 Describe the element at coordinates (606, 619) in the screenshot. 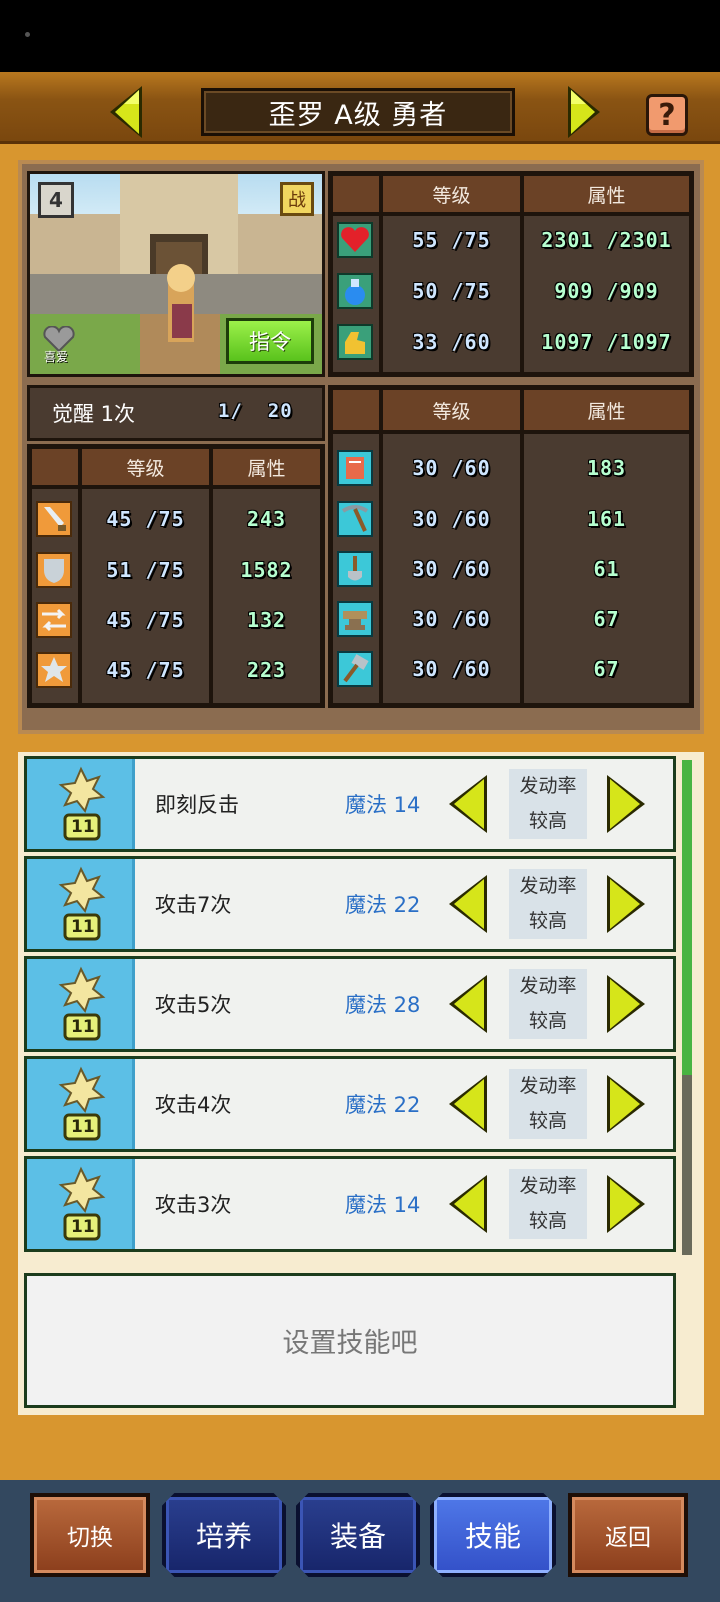

I see `craft-value-4: 67` at that location.